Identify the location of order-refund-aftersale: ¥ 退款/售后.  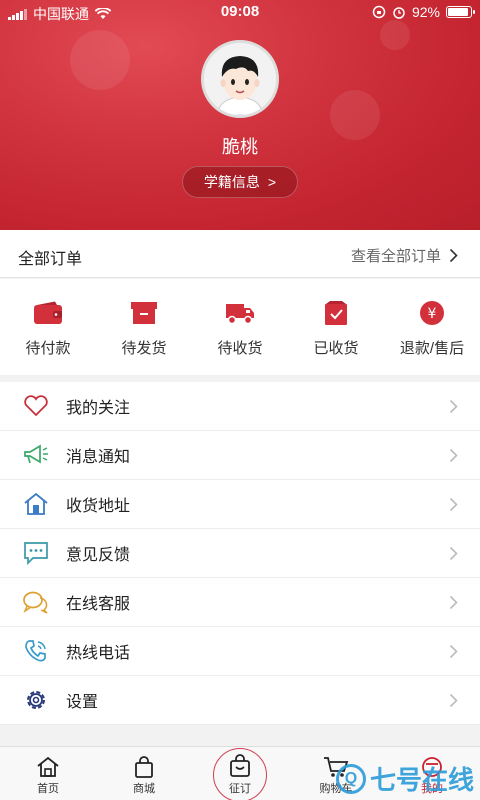
(432, 327).